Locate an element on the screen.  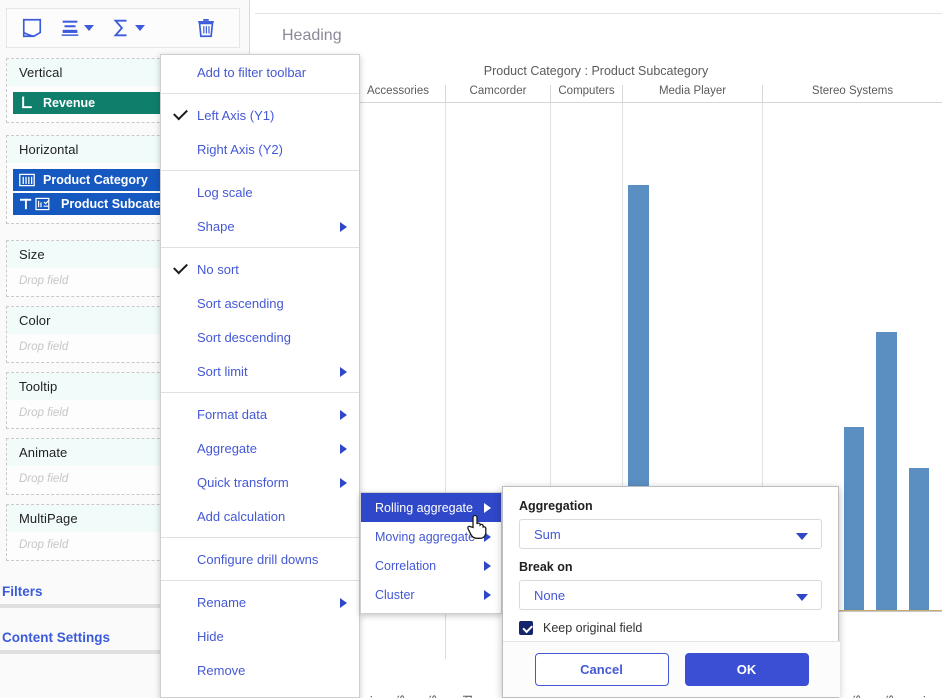
menu-item-label: Shape is located at coordinates (216, 226).